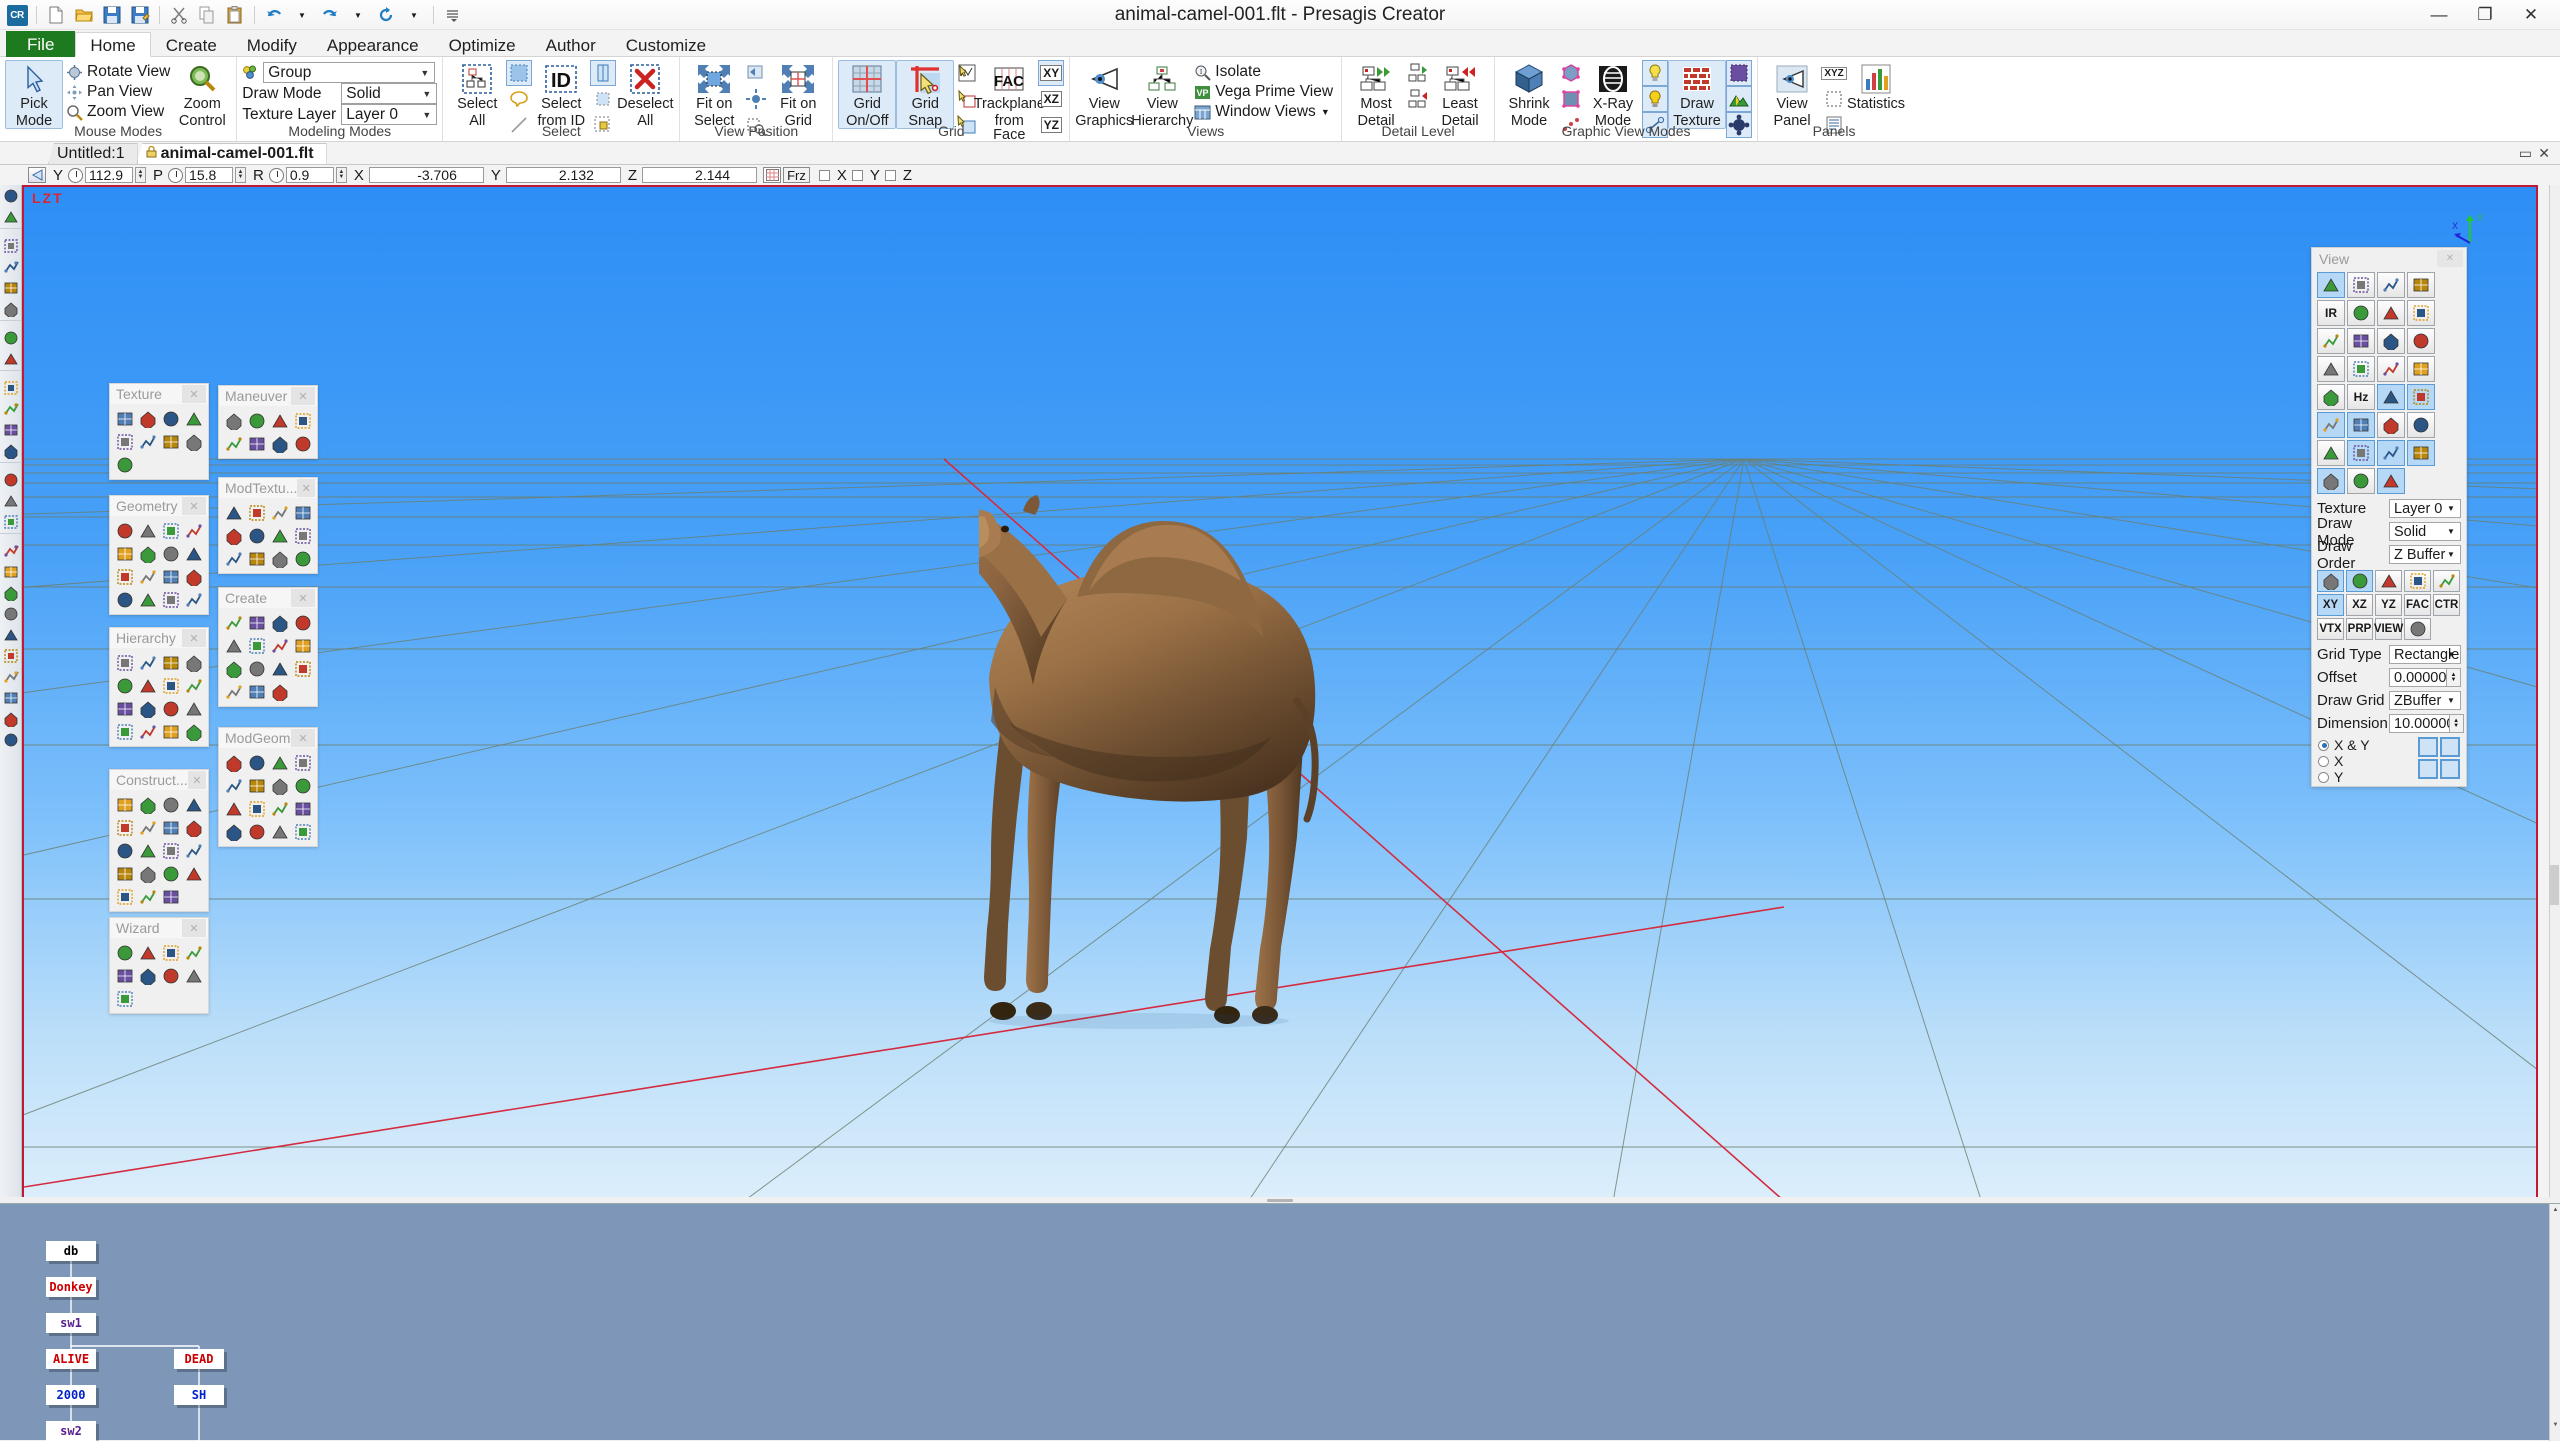 This screenshot has width=2560, height=1441. I want to click on node-face-icon, so click(124, 731).